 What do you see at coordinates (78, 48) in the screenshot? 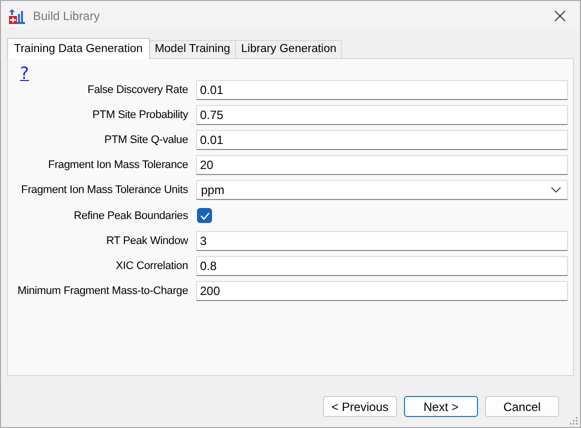
I see `tab: Training Data Generation` at bounding box center [78, 48].